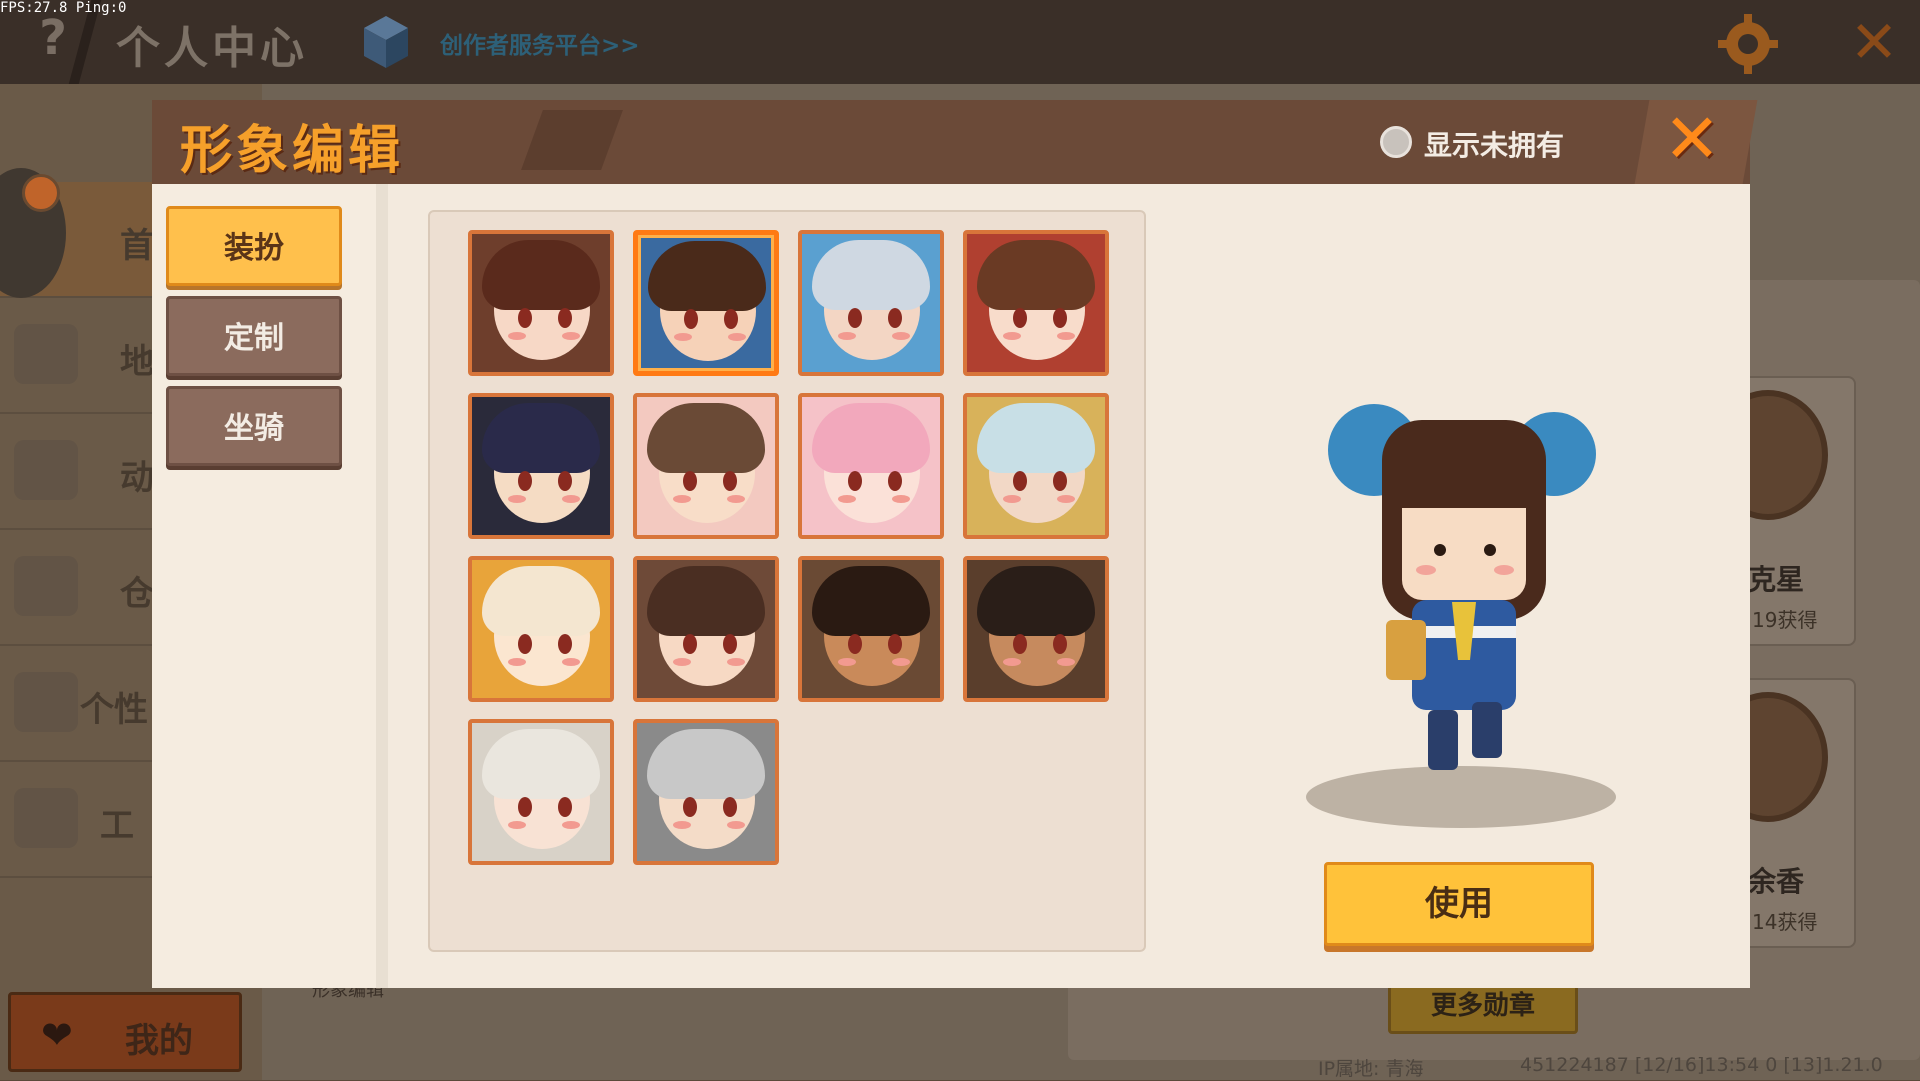 The height and width of the screenshot is (1081, 1920). I want to click on notification-dot, so click(41, 193).